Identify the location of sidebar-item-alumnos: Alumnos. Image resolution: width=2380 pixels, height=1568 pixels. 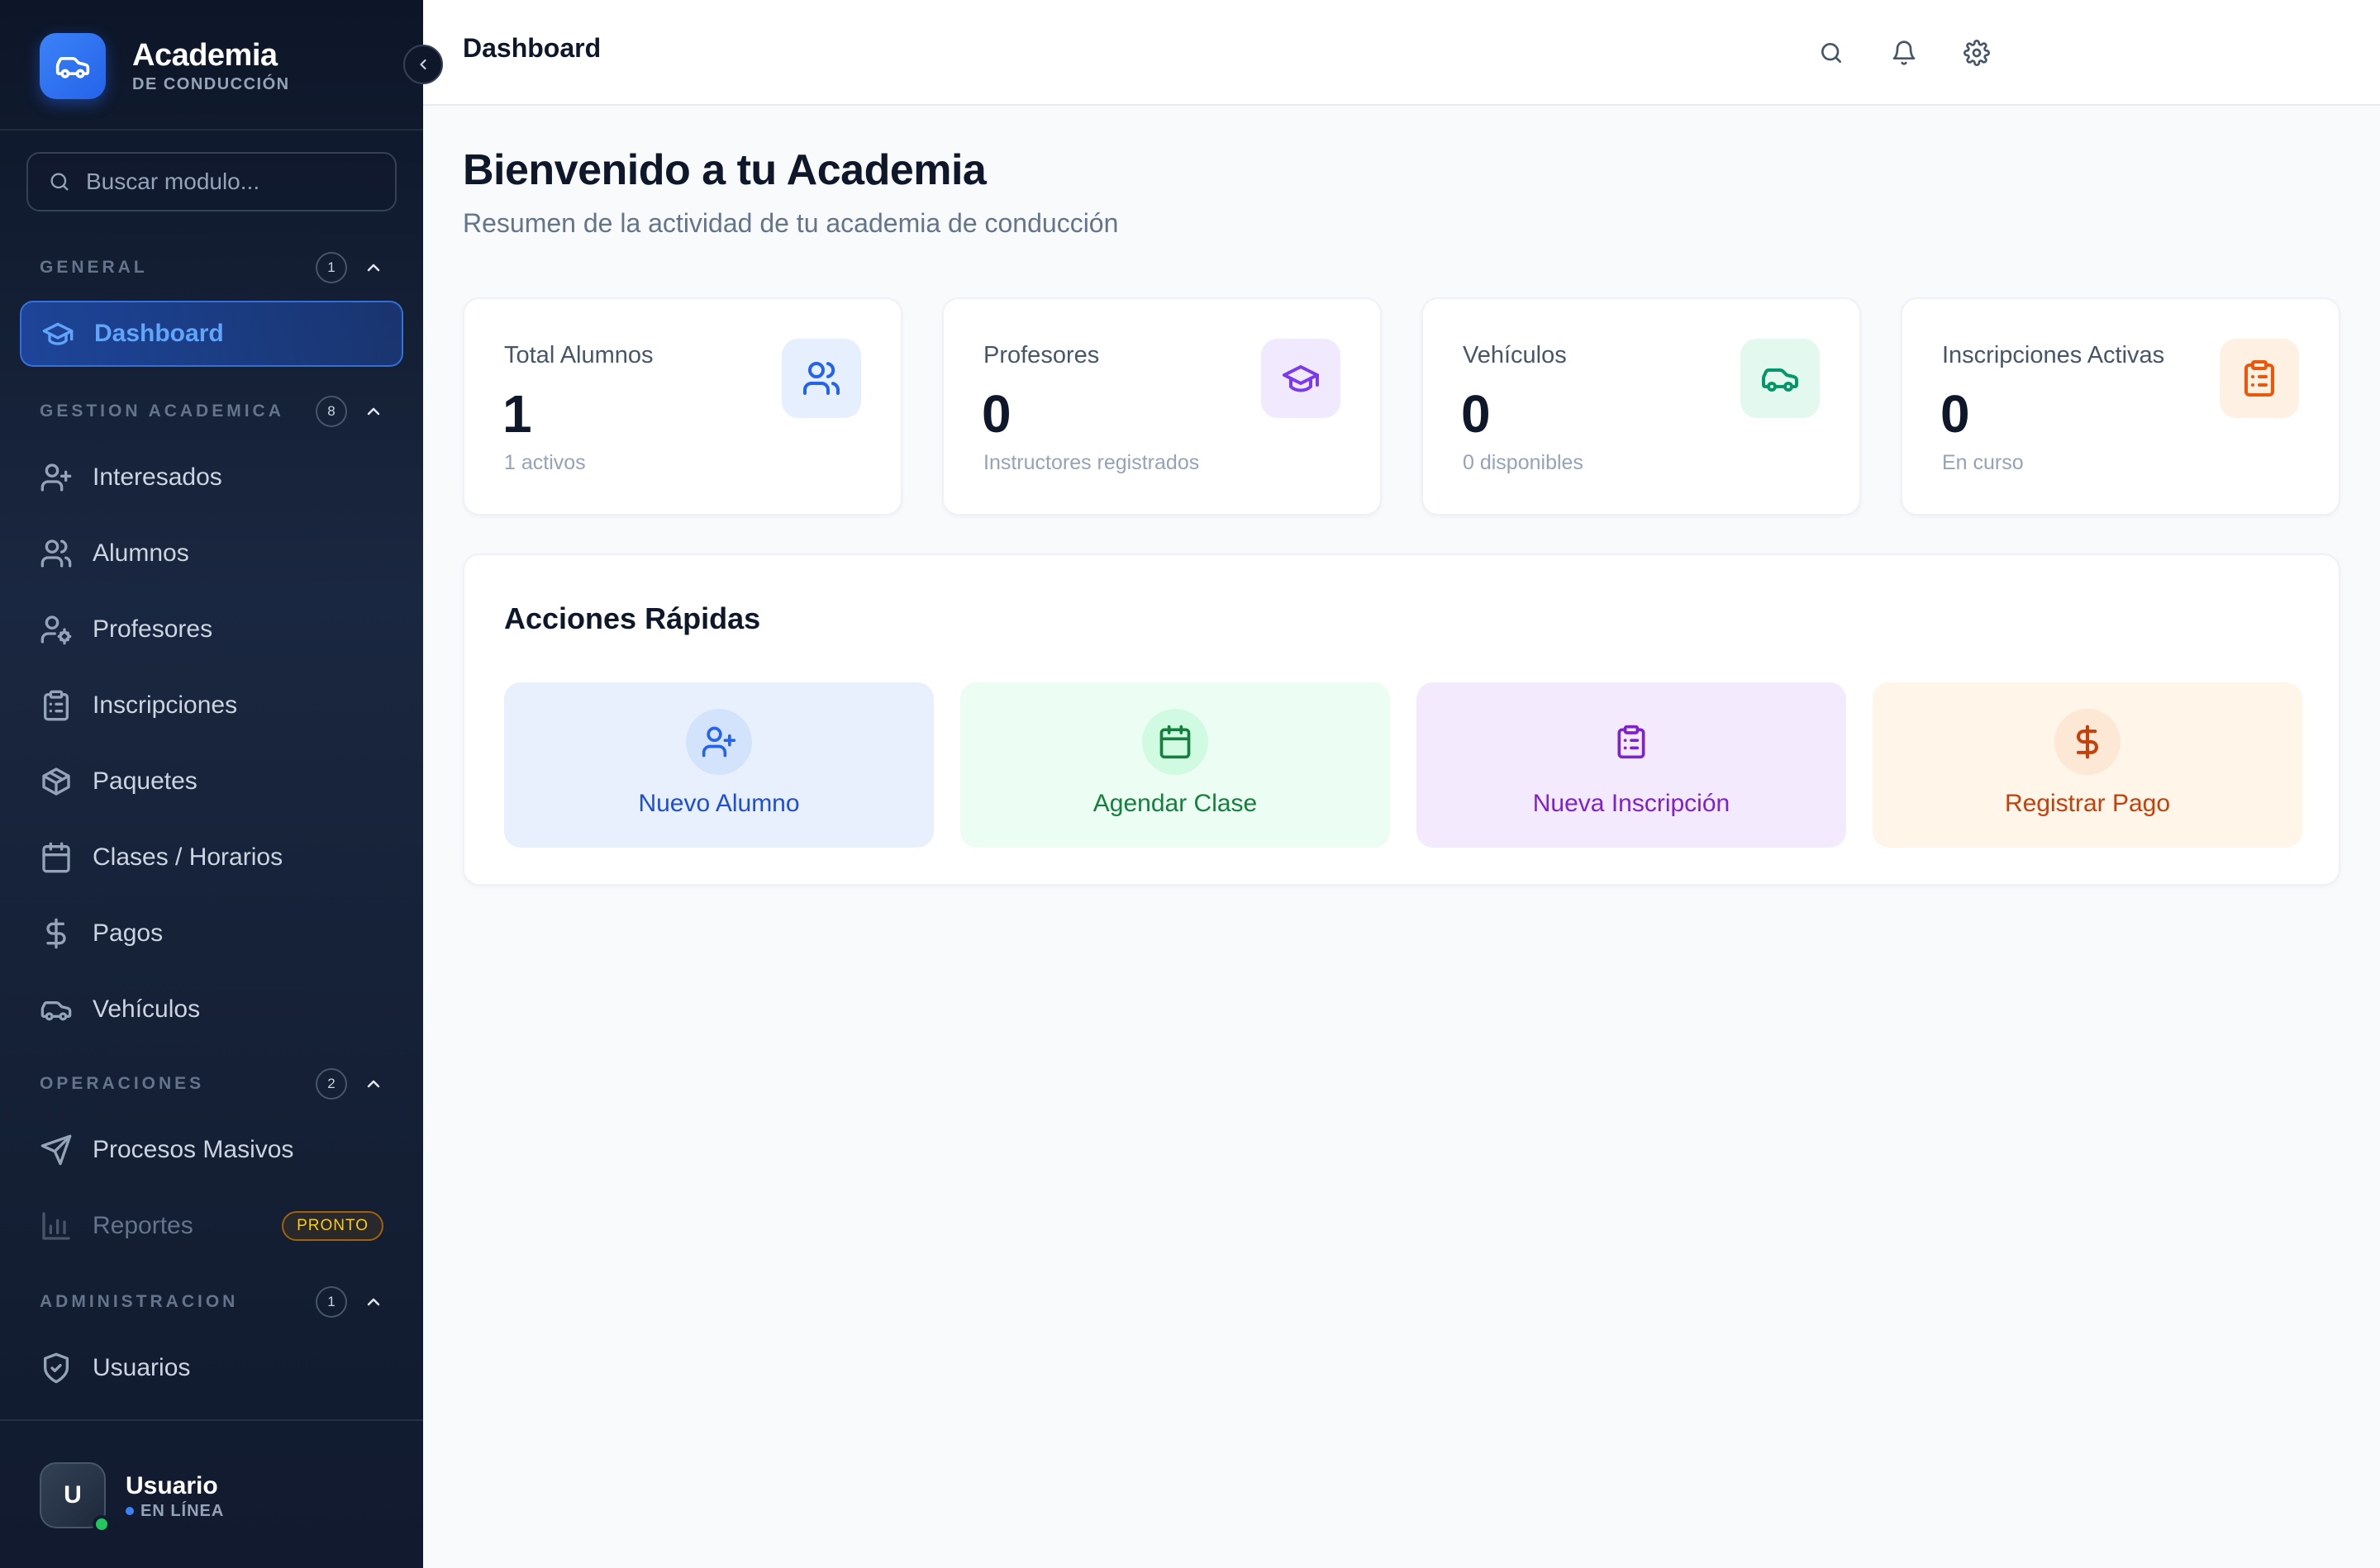
(211, 554).